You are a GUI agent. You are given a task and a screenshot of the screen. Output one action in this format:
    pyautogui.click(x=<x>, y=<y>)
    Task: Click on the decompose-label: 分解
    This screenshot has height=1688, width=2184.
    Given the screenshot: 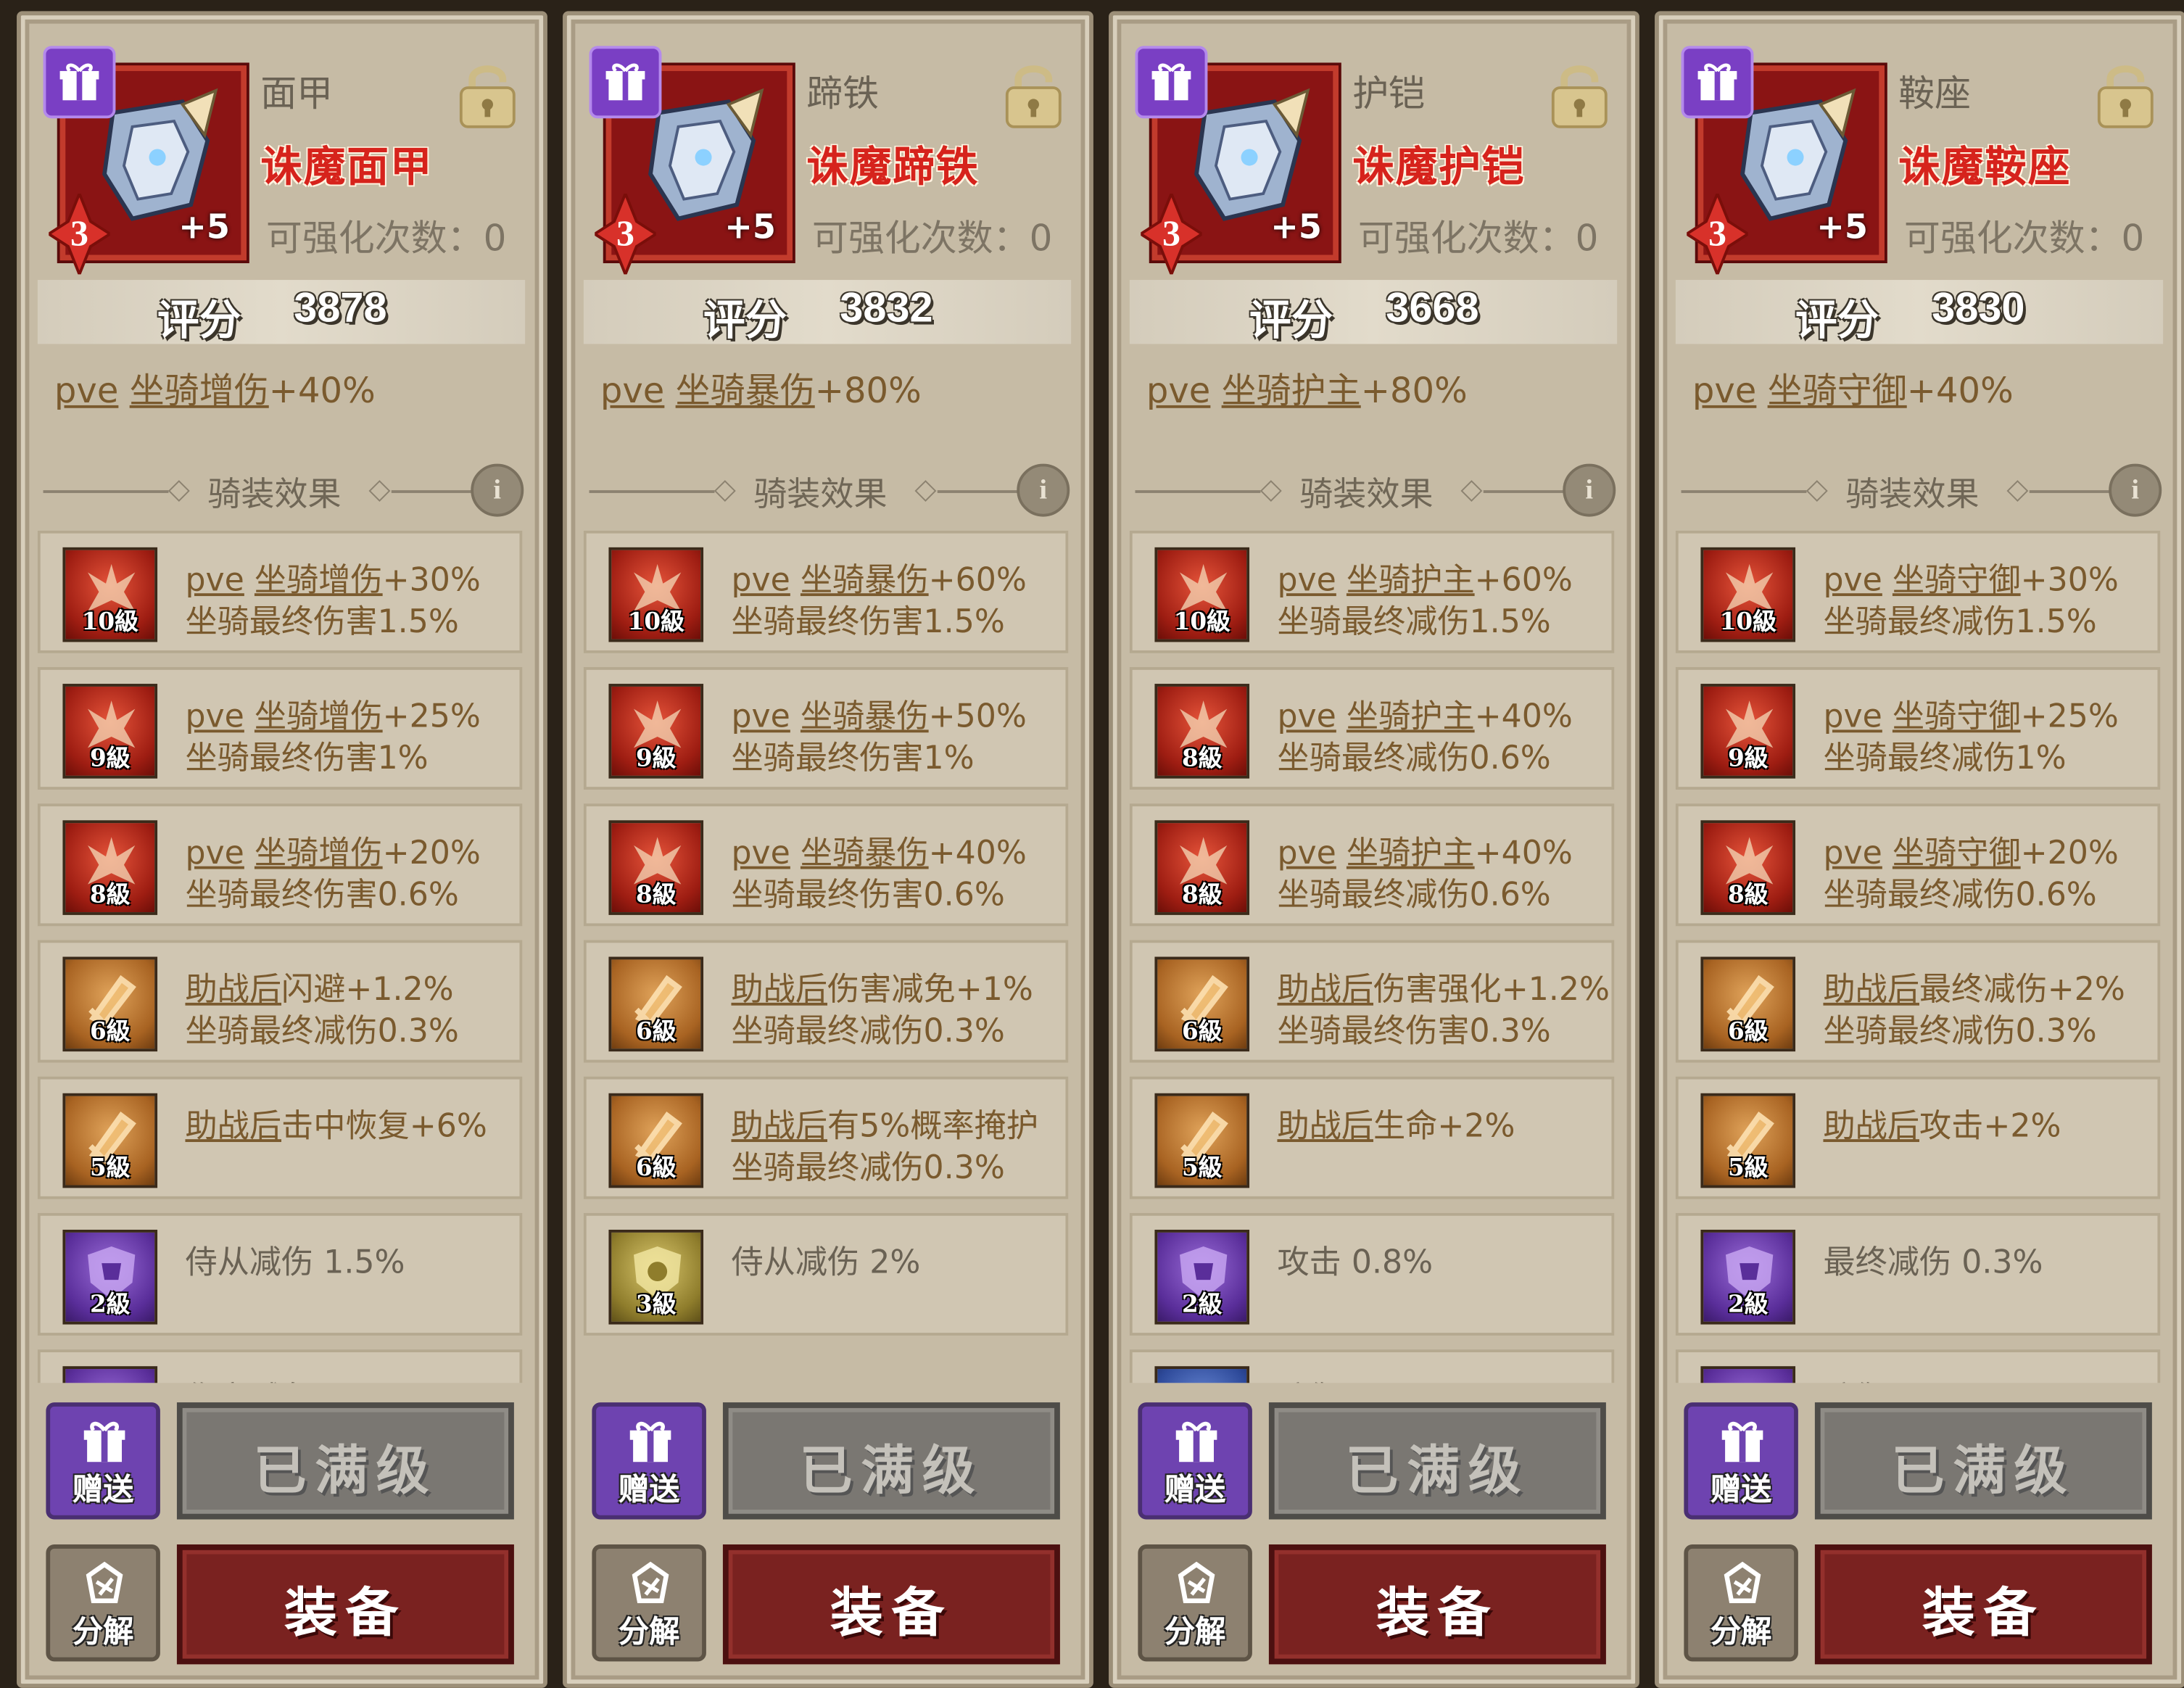 What is the action you would take?
    pyautogui.click(x=103, y=1633)
    